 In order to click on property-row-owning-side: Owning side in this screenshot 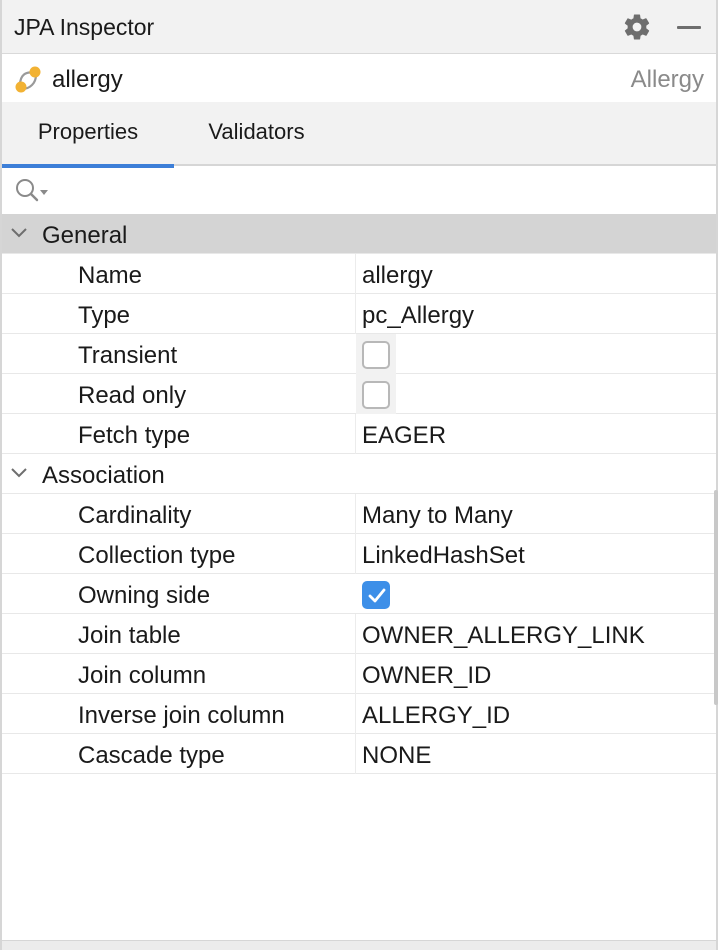, I will do `click(359, 594)`.